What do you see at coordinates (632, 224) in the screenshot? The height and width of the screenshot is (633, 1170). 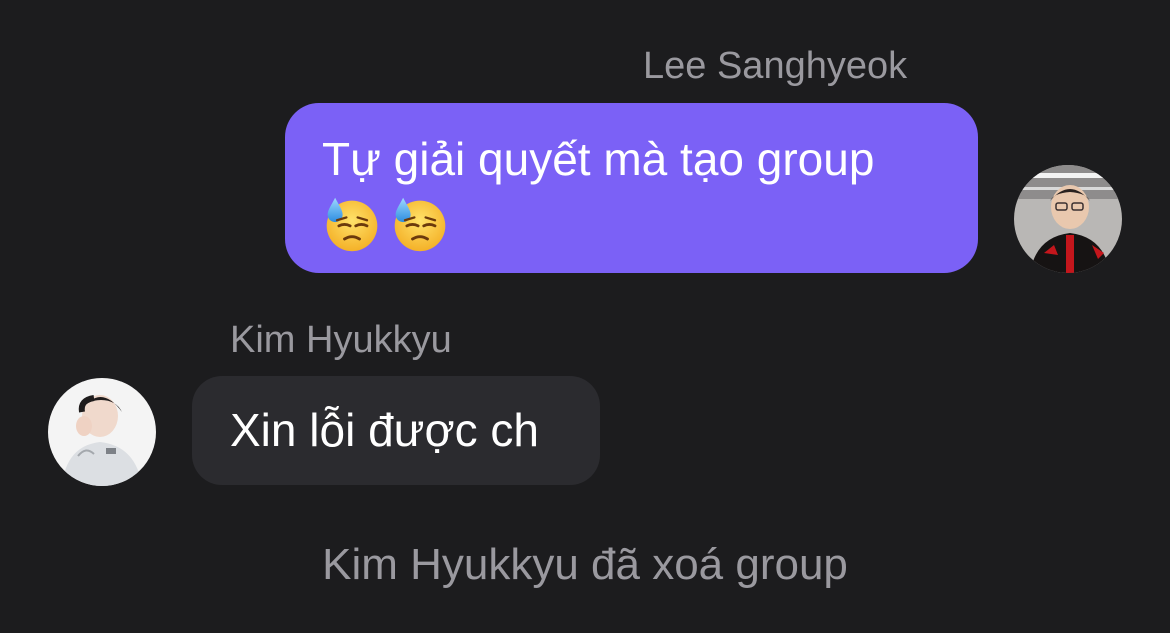 I see `emoji-row` at bounding box center [632, 224].